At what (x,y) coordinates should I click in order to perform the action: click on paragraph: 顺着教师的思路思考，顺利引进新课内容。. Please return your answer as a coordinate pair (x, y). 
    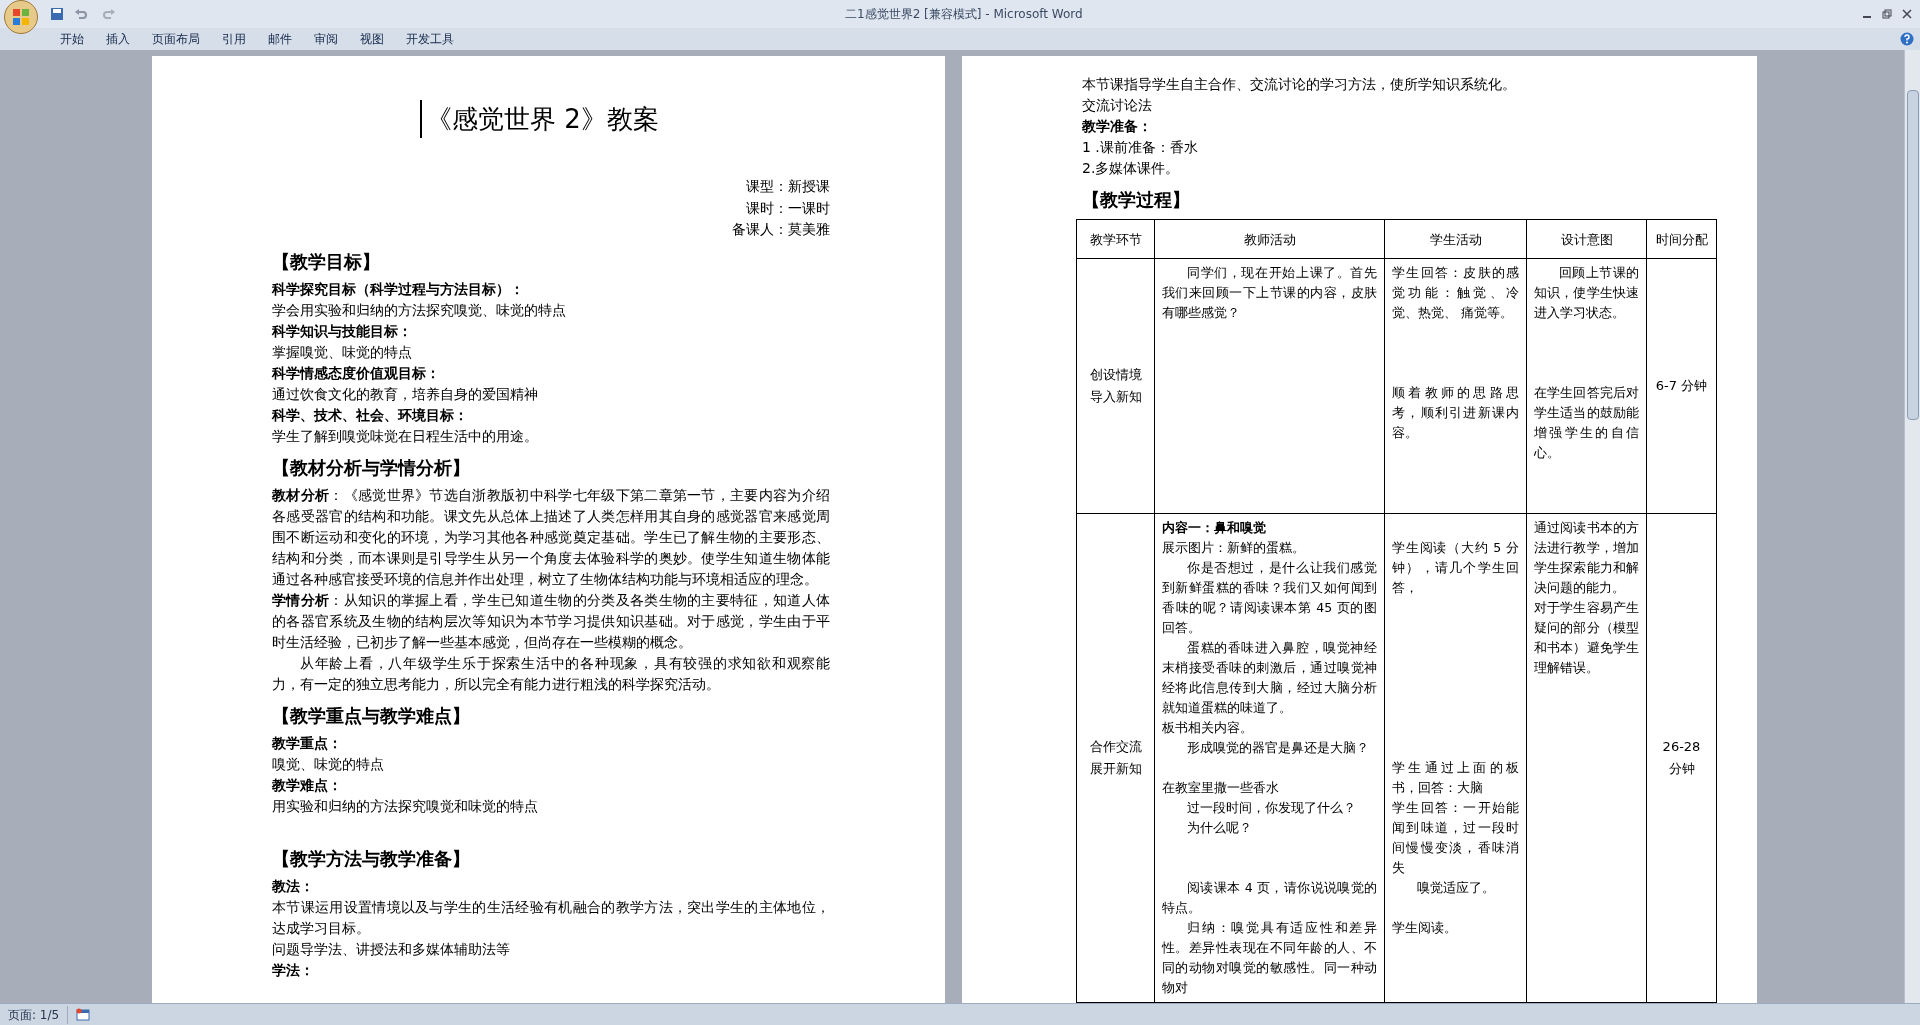
    Looking at the image, I should click on (1455, 413).